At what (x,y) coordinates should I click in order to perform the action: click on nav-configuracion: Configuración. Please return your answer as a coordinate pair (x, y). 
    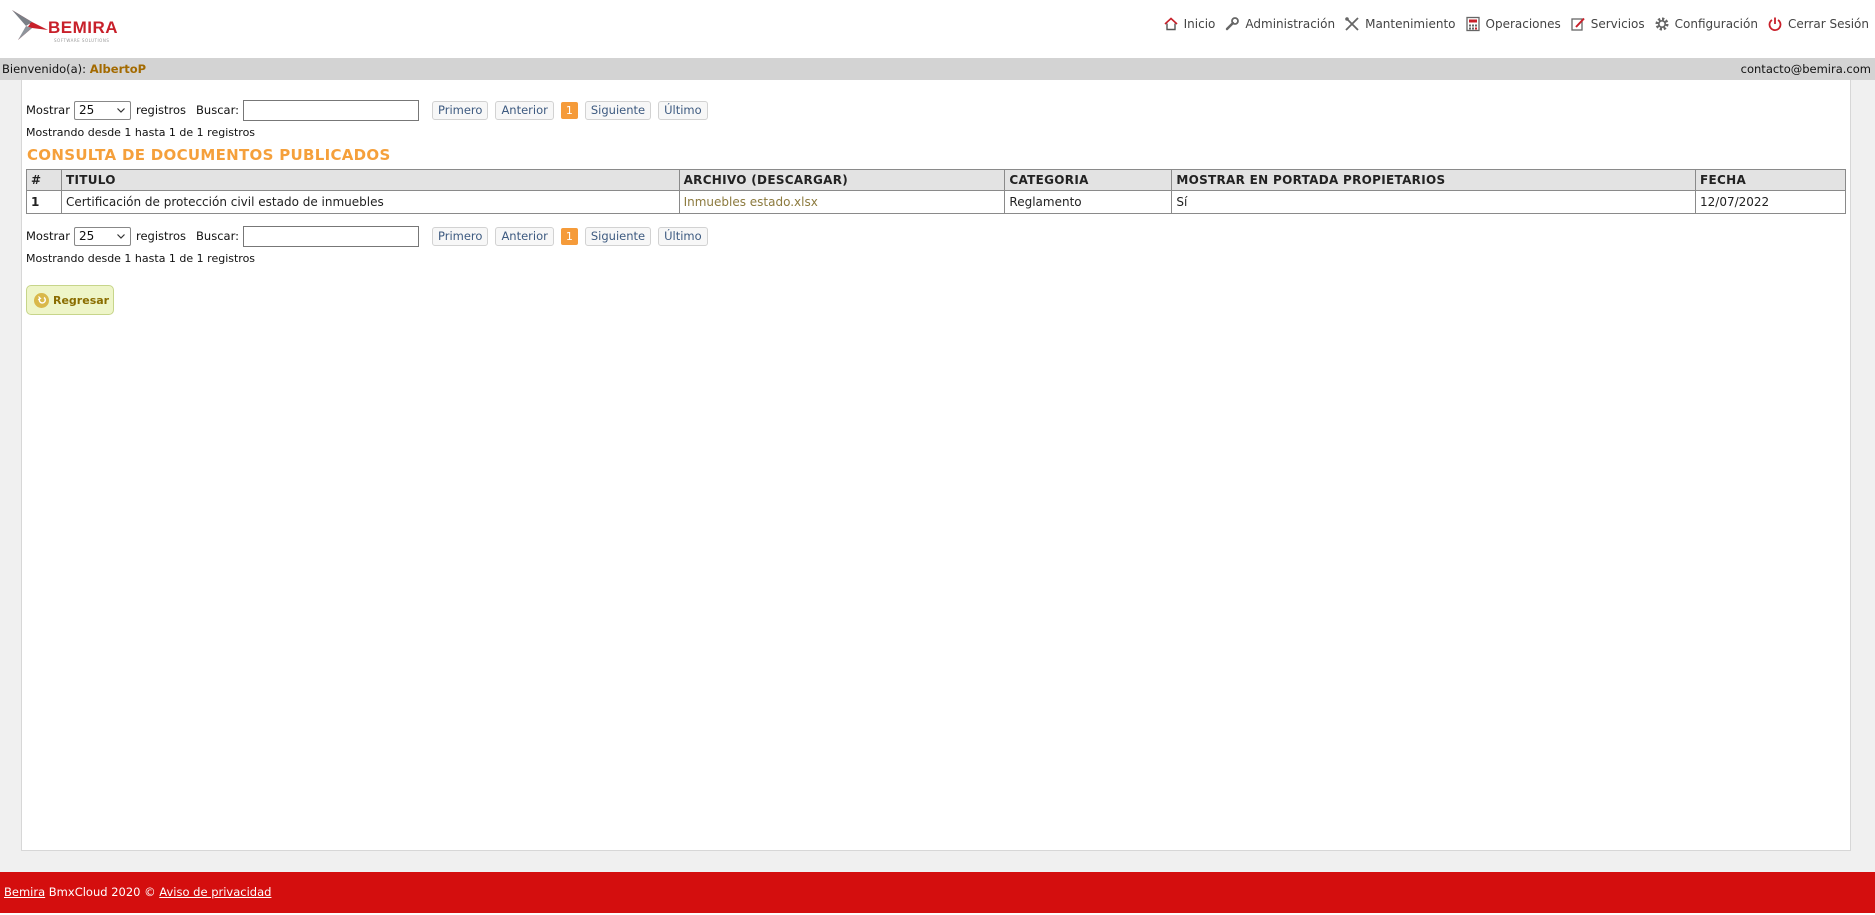
    Looking at the image, I should click on (1706, 24).